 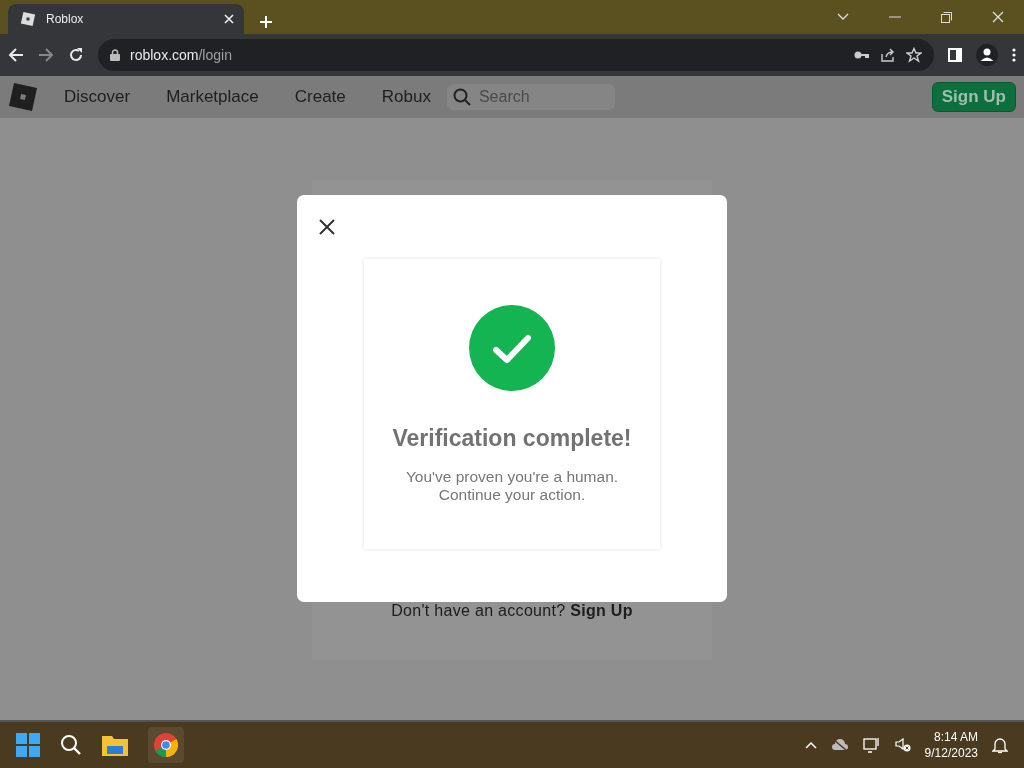 I want to click on reload-icon, so click(x=76, y=55).